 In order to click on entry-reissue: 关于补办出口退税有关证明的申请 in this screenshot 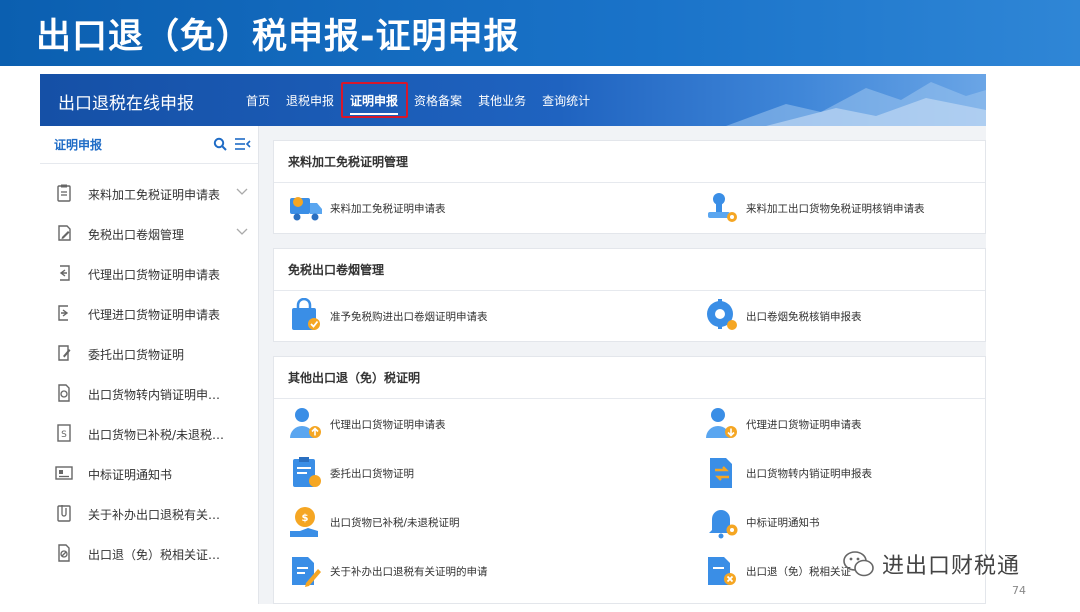, I will do `click(388, 571)`.